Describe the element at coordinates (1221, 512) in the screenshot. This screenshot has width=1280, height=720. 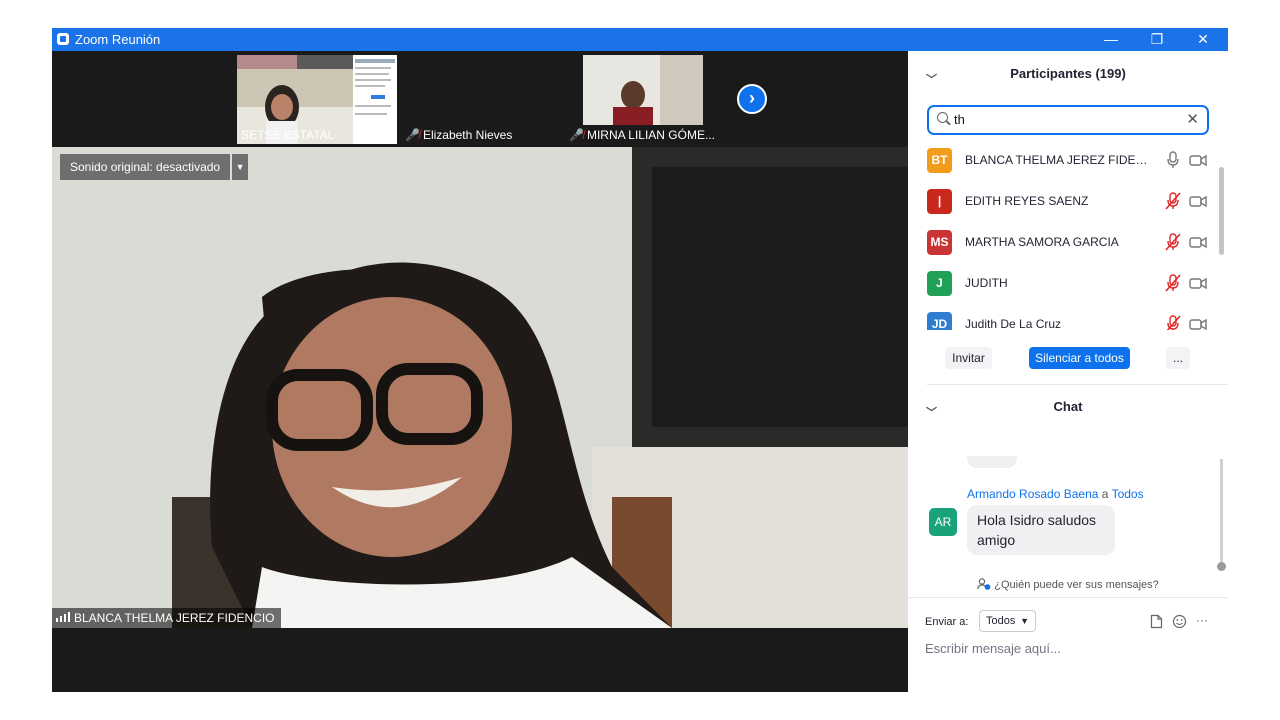
I see `chat-scrollbar` at that location.